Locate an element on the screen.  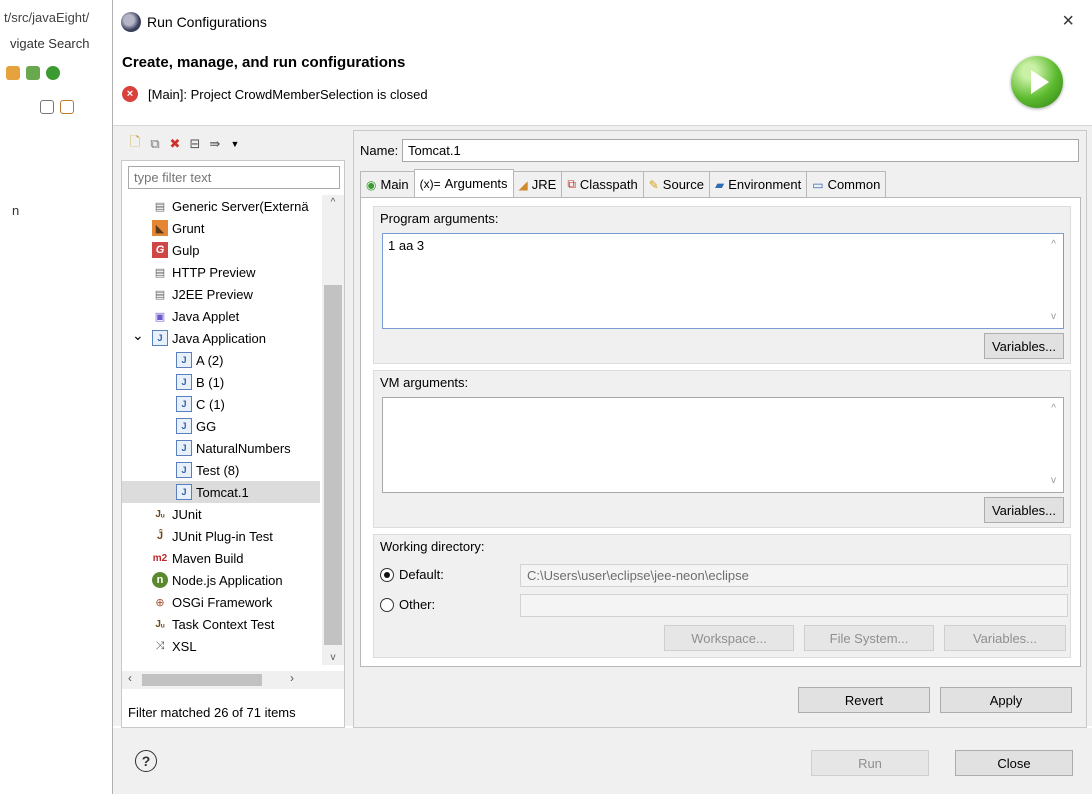
tree-item: G Gulp is located at coordinates (221, 250).